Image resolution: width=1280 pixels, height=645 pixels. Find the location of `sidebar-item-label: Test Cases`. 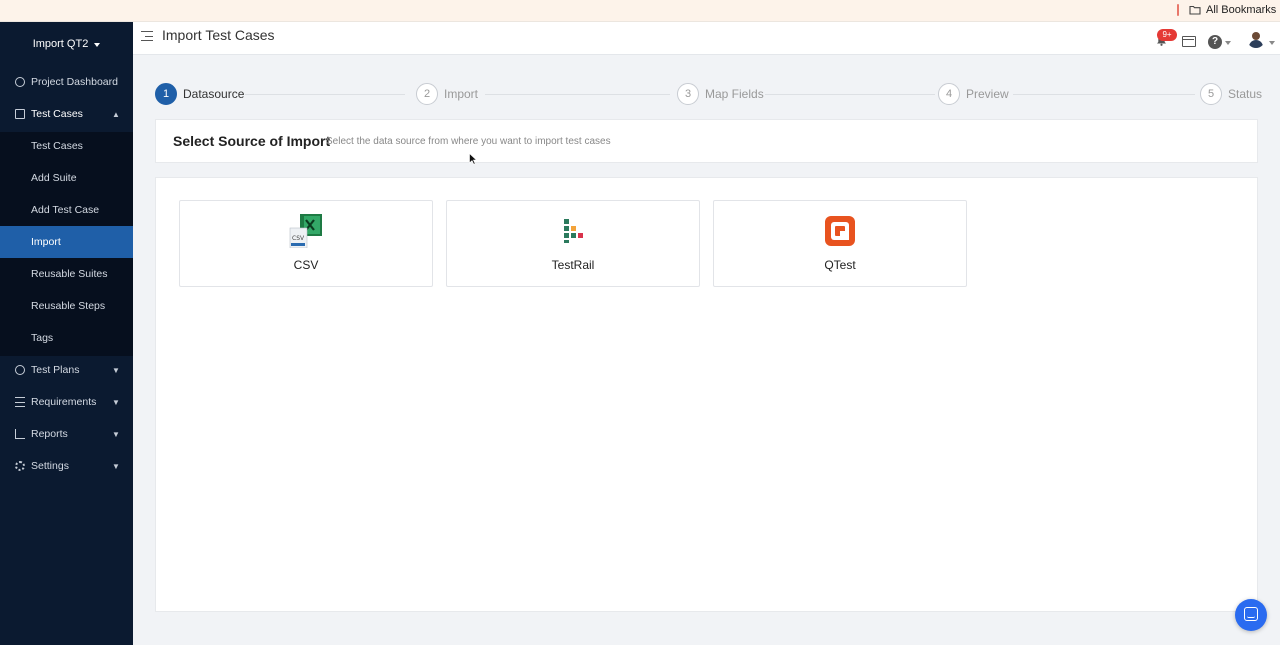

sidebar-item-label: Test Cases is located at coordinates (57, 114).